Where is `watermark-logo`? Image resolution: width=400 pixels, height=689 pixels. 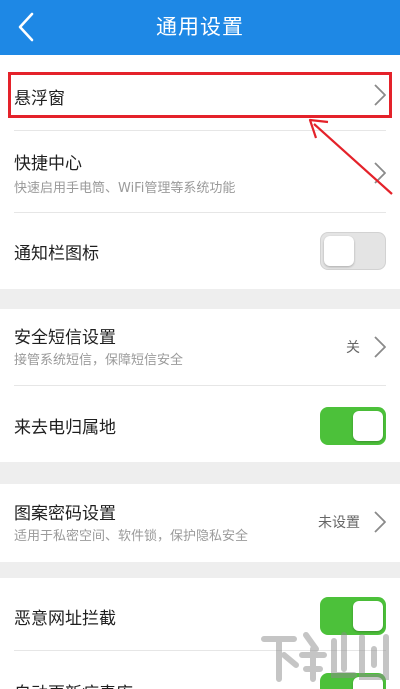
watermark-logo is located at coordinates (325, 657).